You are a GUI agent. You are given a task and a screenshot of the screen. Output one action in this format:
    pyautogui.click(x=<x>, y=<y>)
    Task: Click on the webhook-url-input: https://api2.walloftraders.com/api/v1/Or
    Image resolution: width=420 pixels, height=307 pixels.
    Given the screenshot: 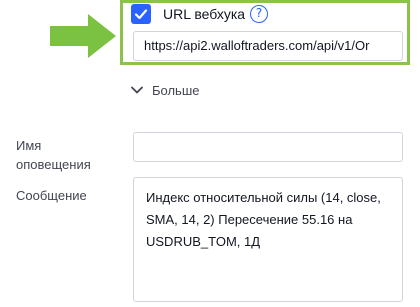 What is the action you would take?
    pyautogui.click(x=268, y=46)
    